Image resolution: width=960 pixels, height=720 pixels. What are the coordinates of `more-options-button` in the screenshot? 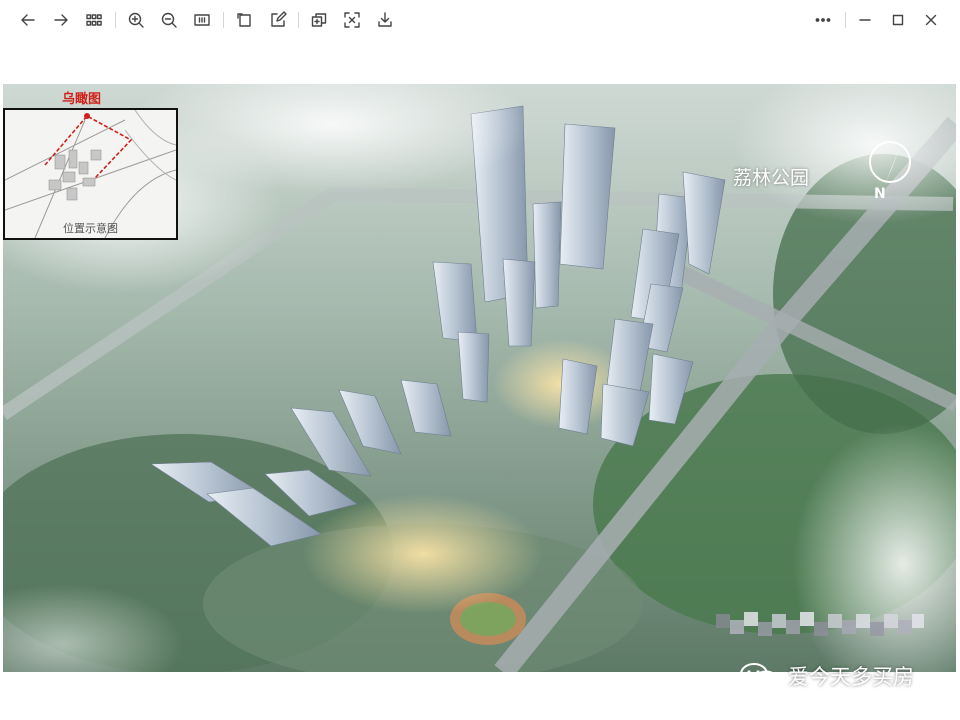 It's located at (823, 20).